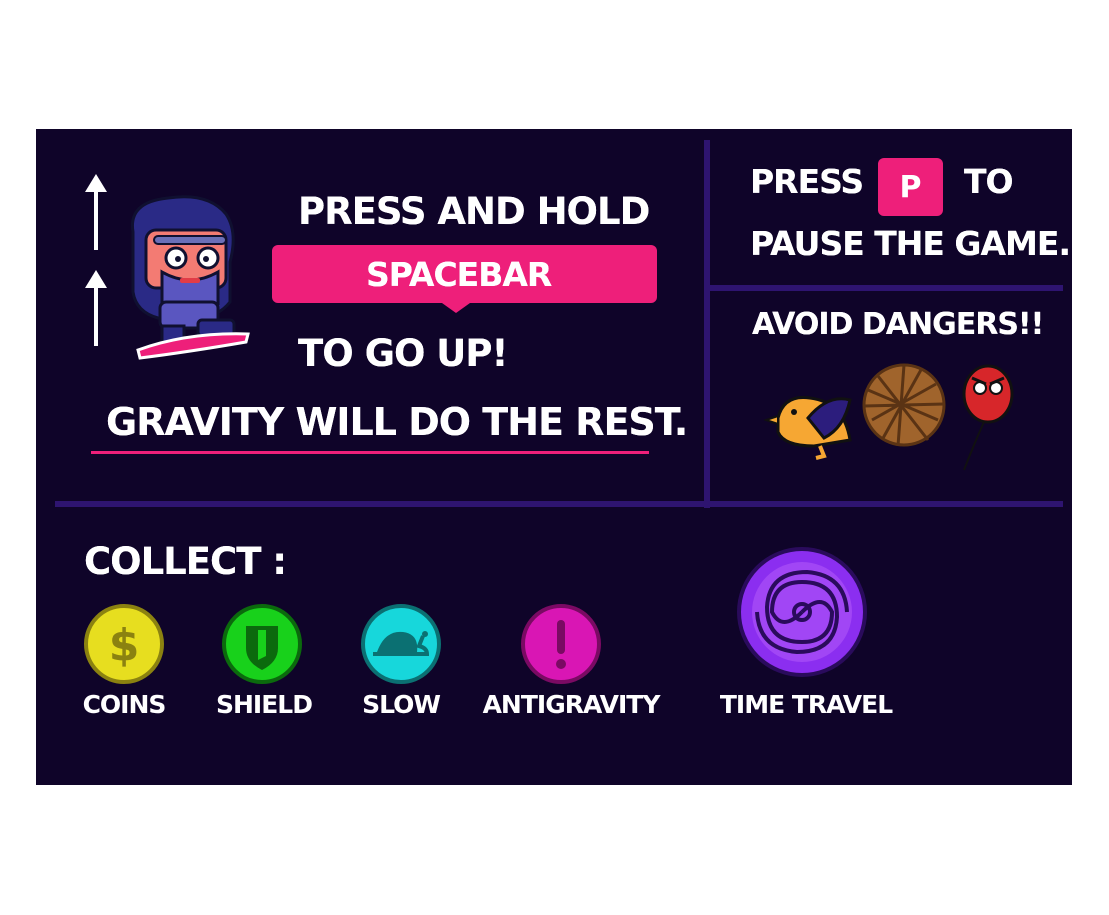 This screenshot has width=1109, height=915. What do you see at coordinates (397, 422) in the screenshot?
I see `gravity-note-text: GRAVITY WILL DO THE REST.` at bounding box center [397, 422].